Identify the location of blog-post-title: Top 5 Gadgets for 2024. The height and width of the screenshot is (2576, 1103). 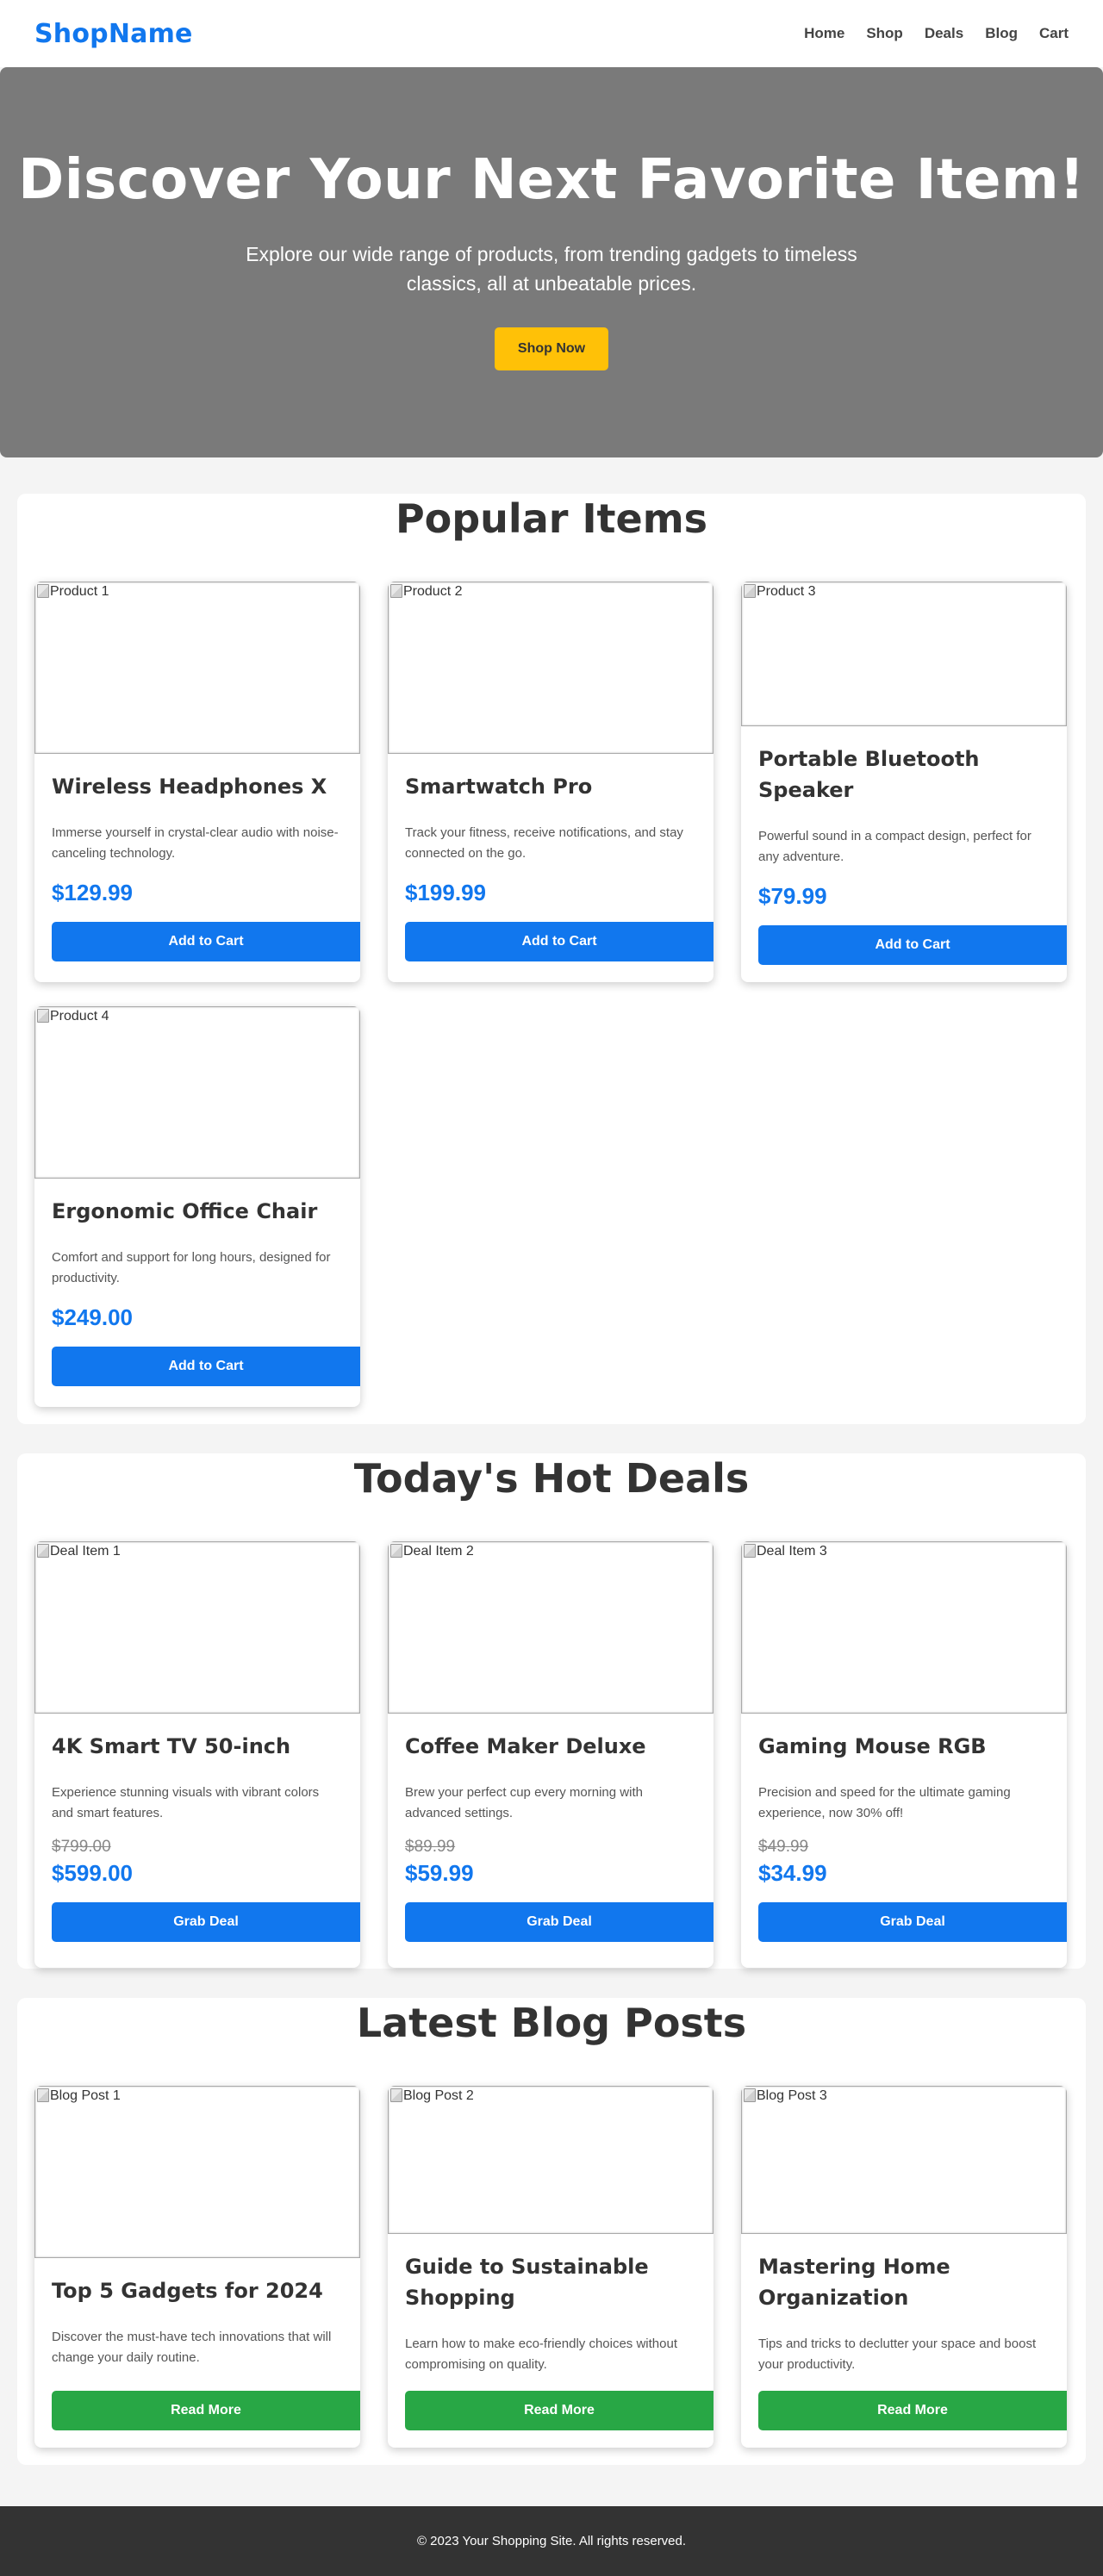
(206, 2291).